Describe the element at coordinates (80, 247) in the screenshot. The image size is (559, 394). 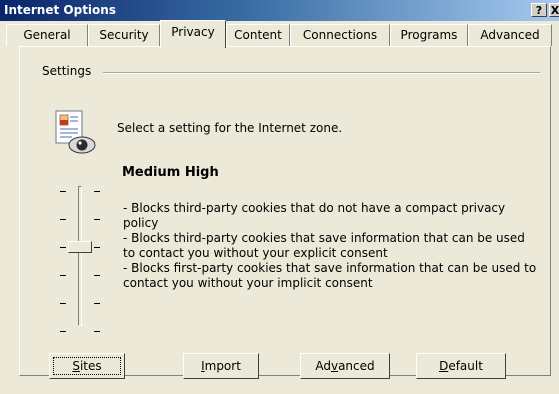
I see `slider-thumb` at that location.